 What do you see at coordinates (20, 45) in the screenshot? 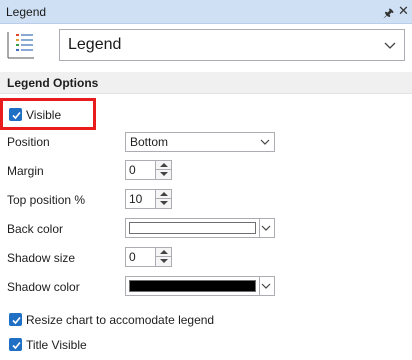
I see `legend-list-icon` at bounding box center [20, 45].